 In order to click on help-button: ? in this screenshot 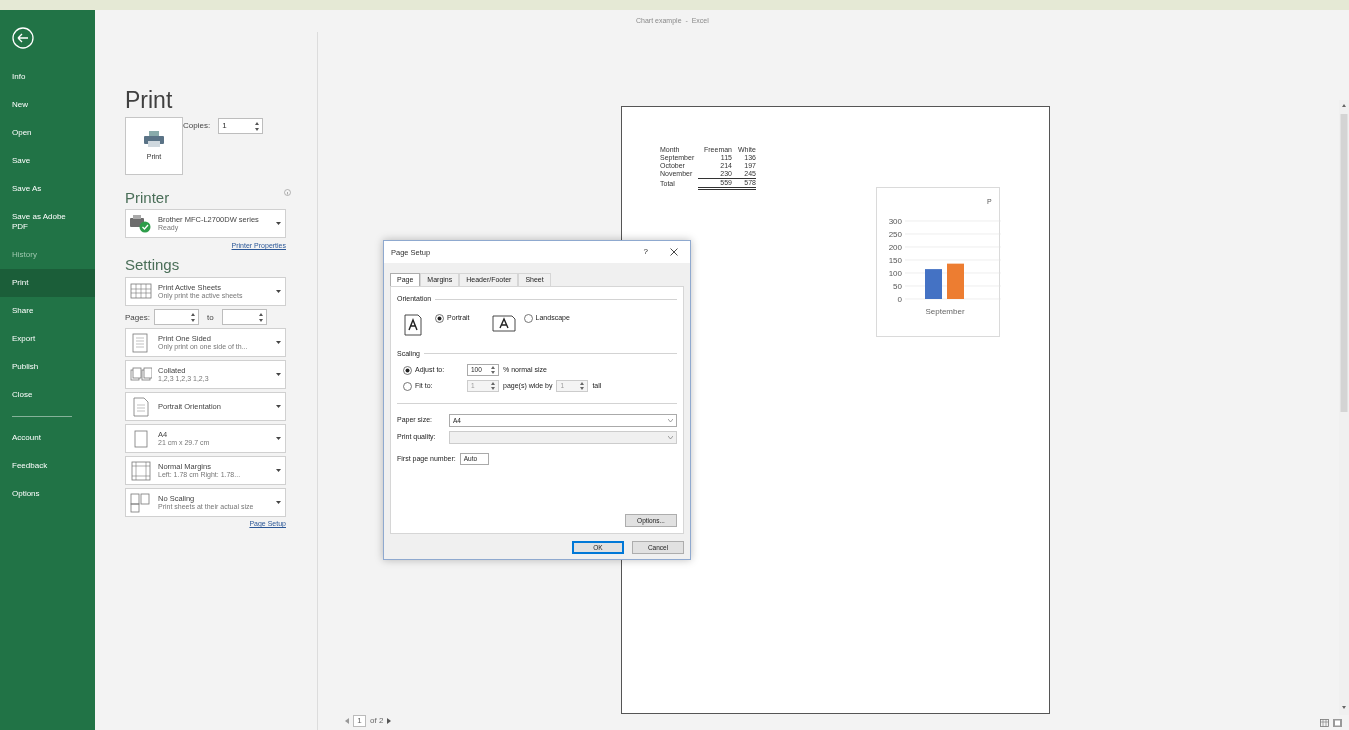, I will do `click(645, 252)`.